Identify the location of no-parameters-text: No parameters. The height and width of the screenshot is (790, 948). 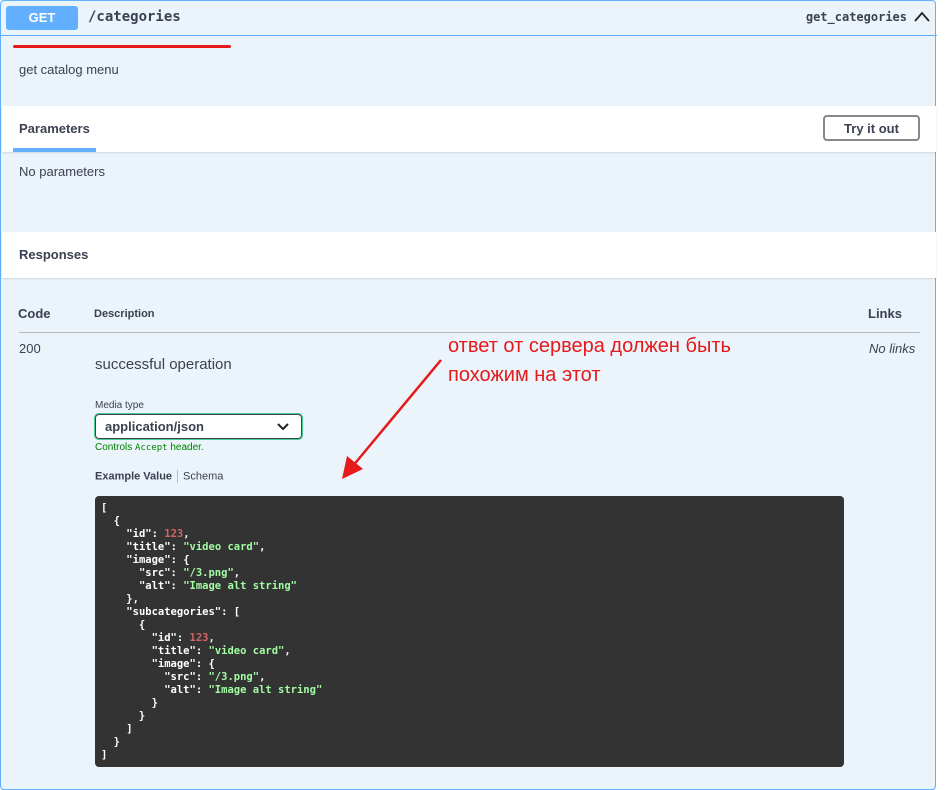
(62, 171).